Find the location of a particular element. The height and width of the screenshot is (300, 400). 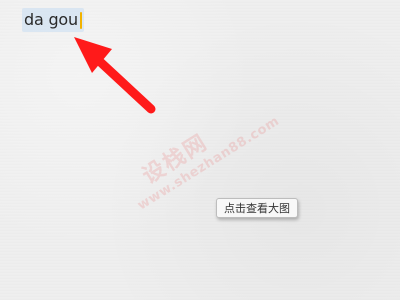

text-caret is located at coordinates (80, 20).